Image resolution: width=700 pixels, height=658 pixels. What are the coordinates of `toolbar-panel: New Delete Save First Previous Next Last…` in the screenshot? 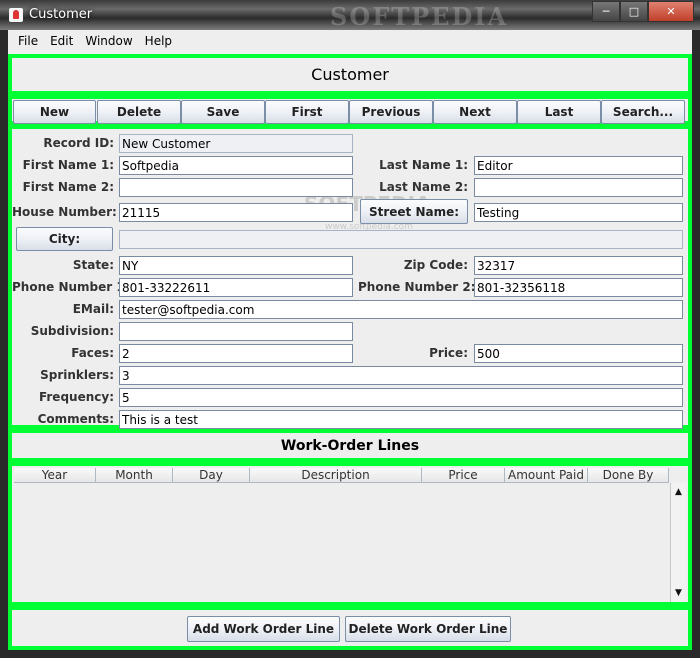 It's located at (350, 110).